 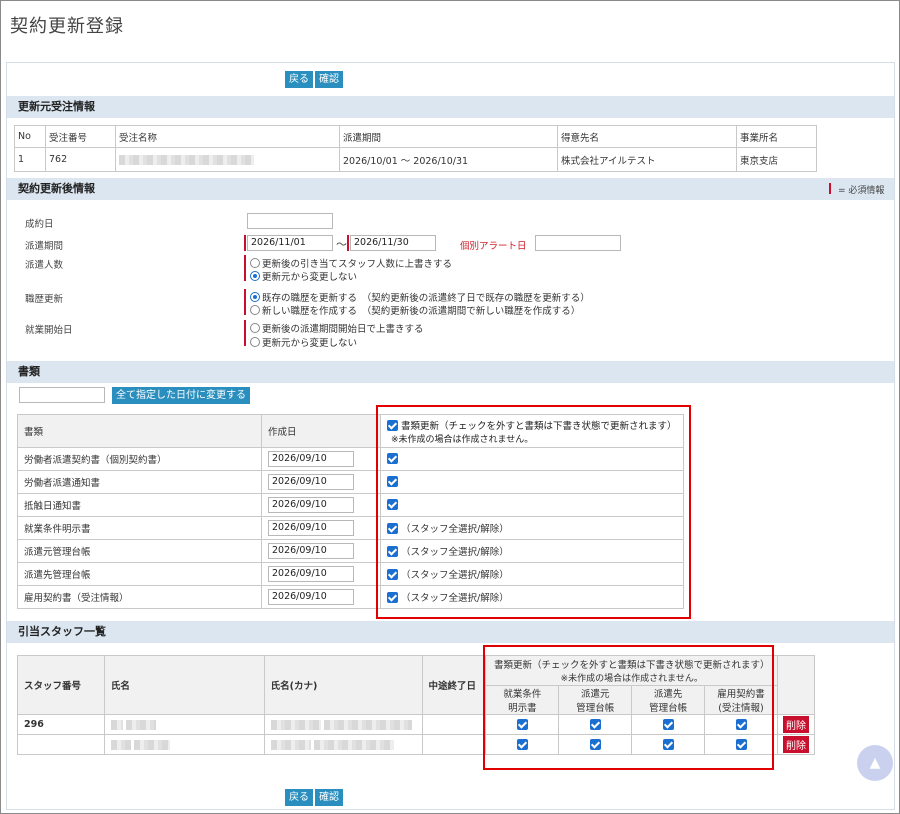 I want to click on mid-end-header: 中途終了日, so click(x=454, y=685).